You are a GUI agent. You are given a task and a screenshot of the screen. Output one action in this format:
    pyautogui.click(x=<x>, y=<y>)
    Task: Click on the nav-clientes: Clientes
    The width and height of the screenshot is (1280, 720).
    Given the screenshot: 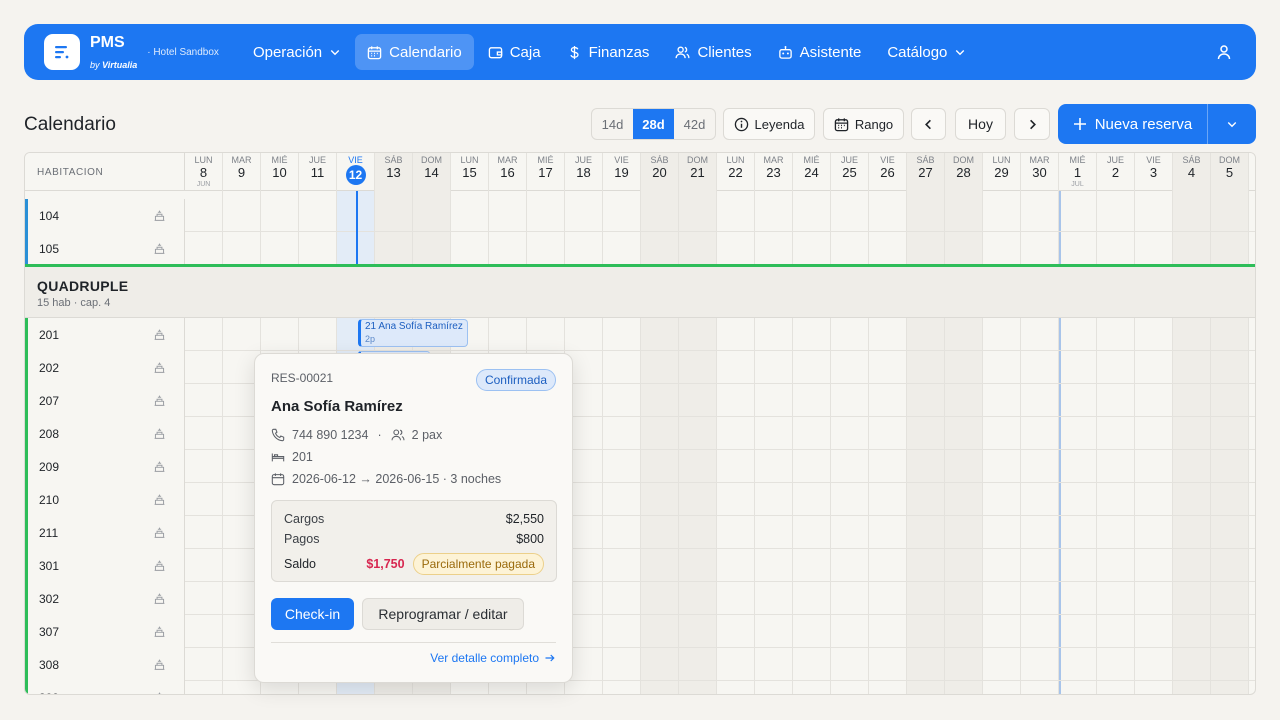 What is the action you would take?
    pyautogui.click(x=713, y=52)
    